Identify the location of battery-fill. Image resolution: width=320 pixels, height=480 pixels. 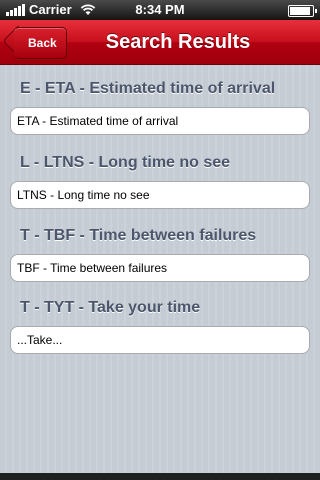
(300, 11).